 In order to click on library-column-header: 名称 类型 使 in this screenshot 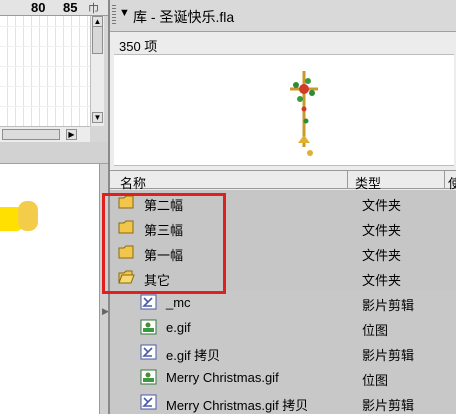, I will do `click(283, 180)`.